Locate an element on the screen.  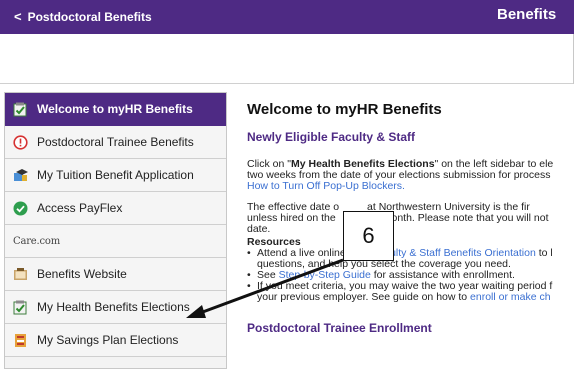
book-icon is located at coordinates (20, 274).